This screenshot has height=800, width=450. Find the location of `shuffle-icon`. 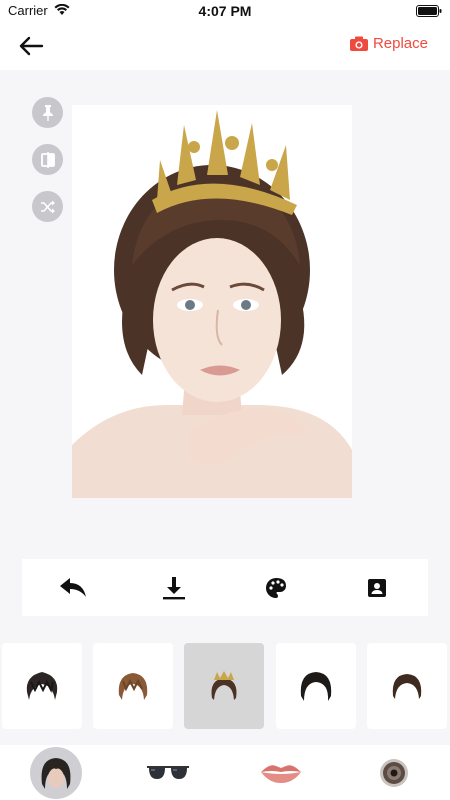

shuffle-icon is located at coordinates (47, 206).